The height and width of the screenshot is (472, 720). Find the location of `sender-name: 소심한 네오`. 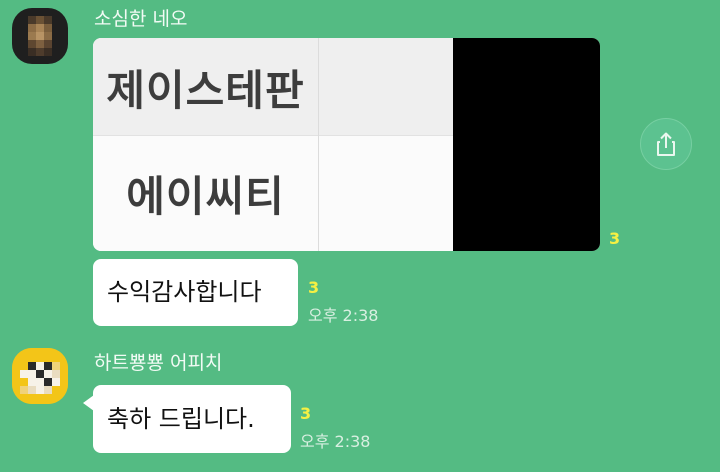

sender-name: 소심한 네오 is located at coordinates (141, 19).